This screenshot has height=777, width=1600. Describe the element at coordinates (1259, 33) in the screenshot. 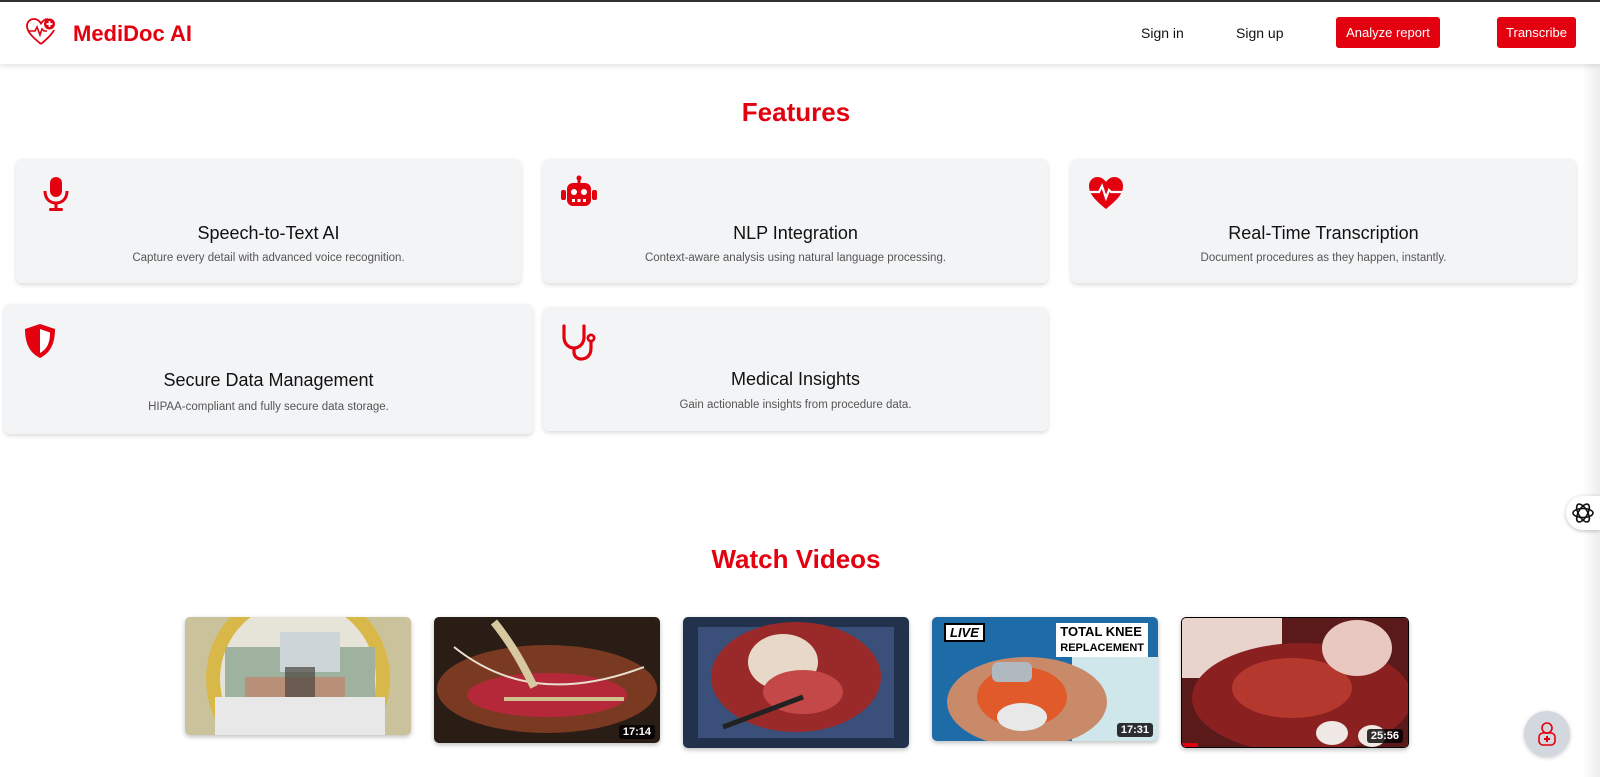

I see `sign-up-link: Sign up` at that location.